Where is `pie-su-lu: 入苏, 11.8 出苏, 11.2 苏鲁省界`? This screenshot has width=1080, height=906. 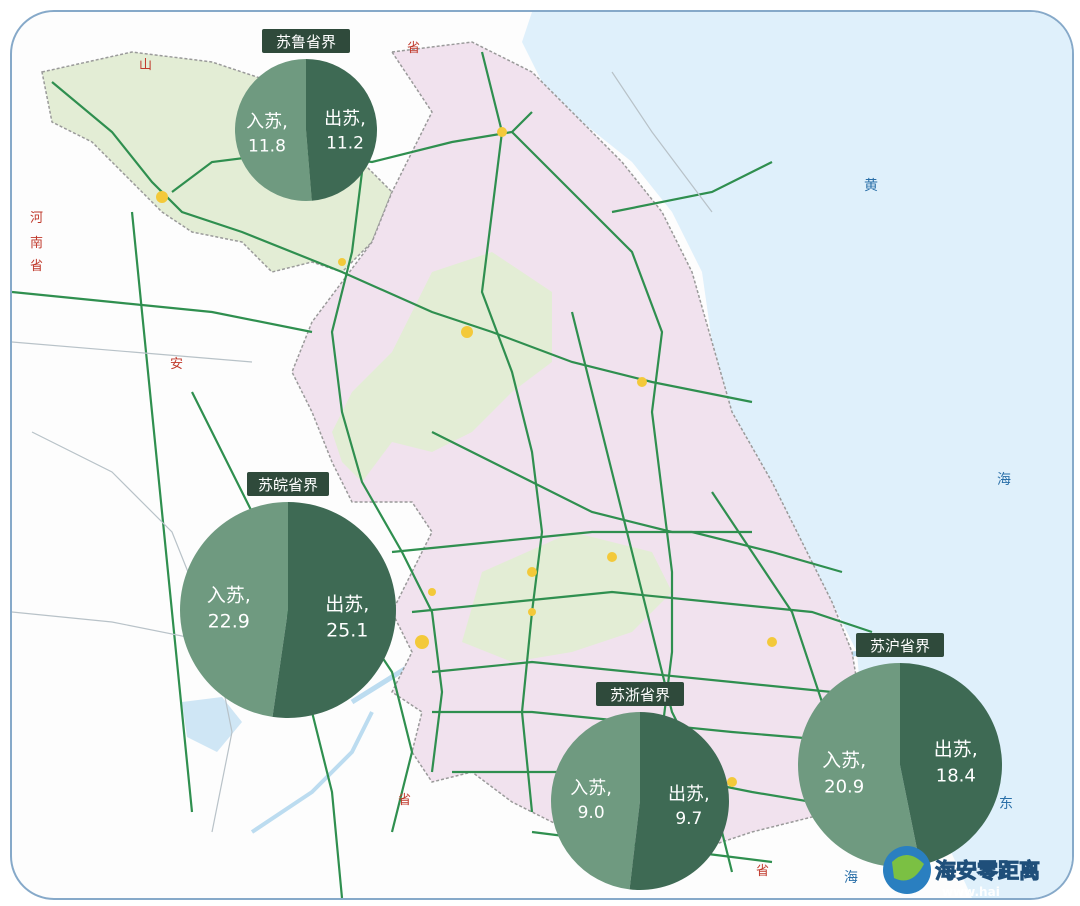 pie-su-lu: 入苏, 11.8 出苏, 11.2 苏鲁省界 is located at coordinates (305, 115).